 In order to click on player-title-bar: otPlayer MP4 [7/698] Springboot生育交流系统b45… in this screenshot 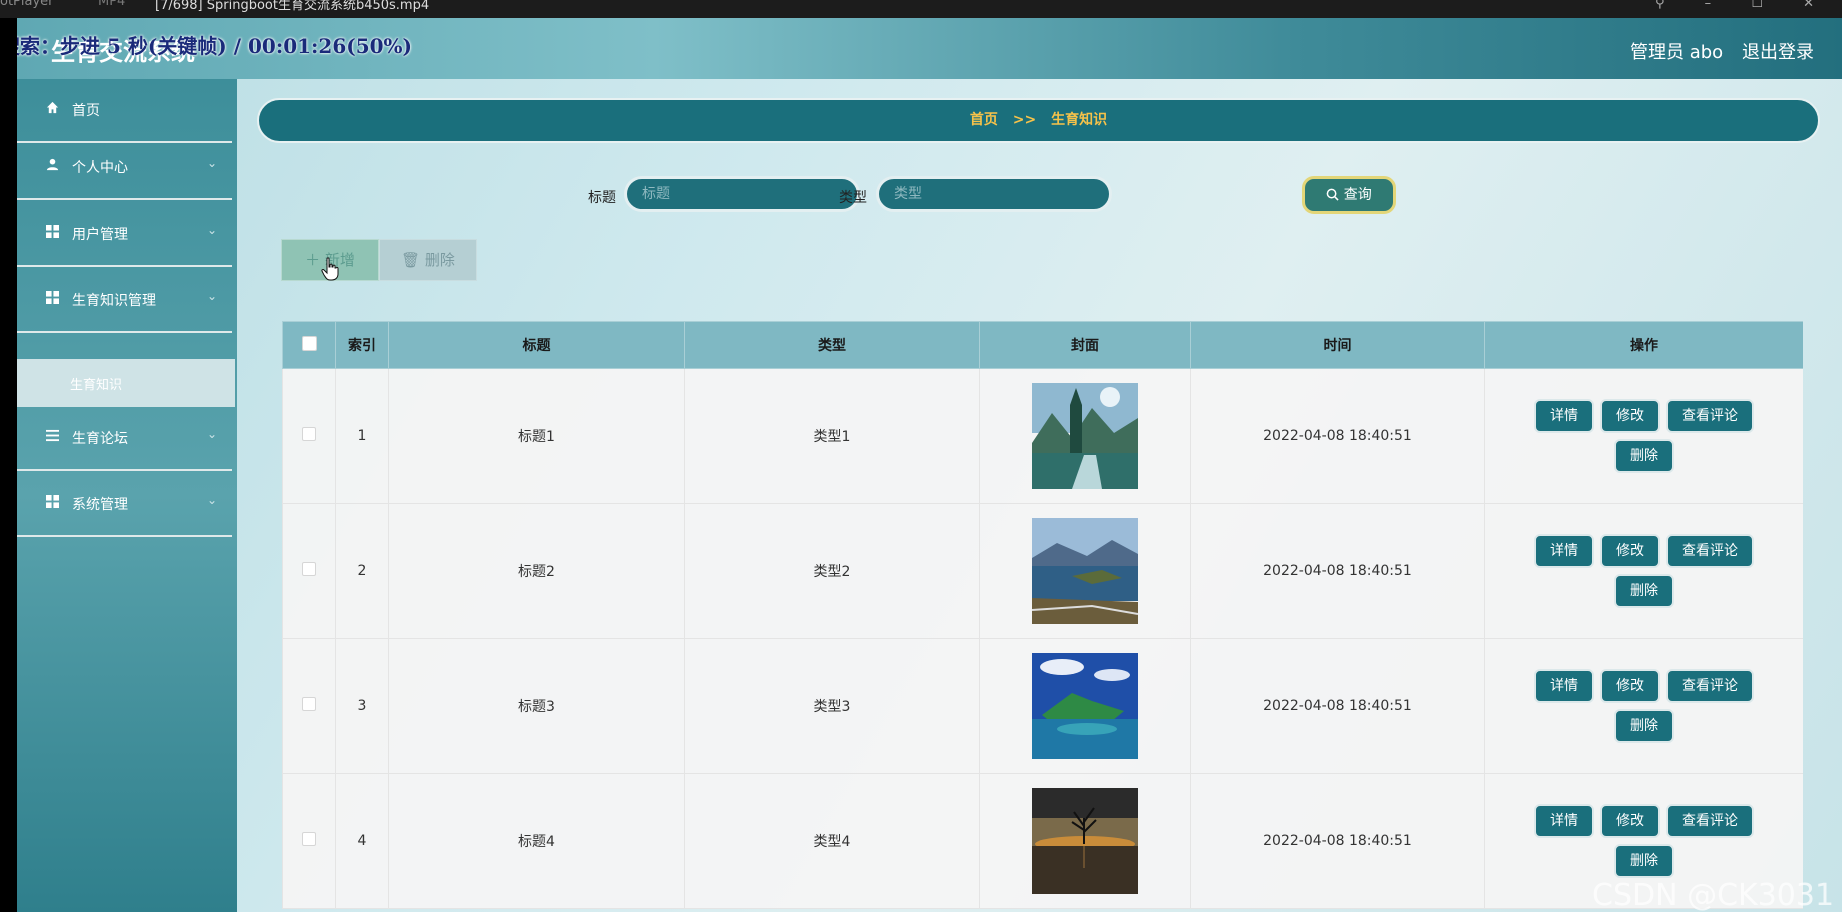, I will do `click(921, 9)`.